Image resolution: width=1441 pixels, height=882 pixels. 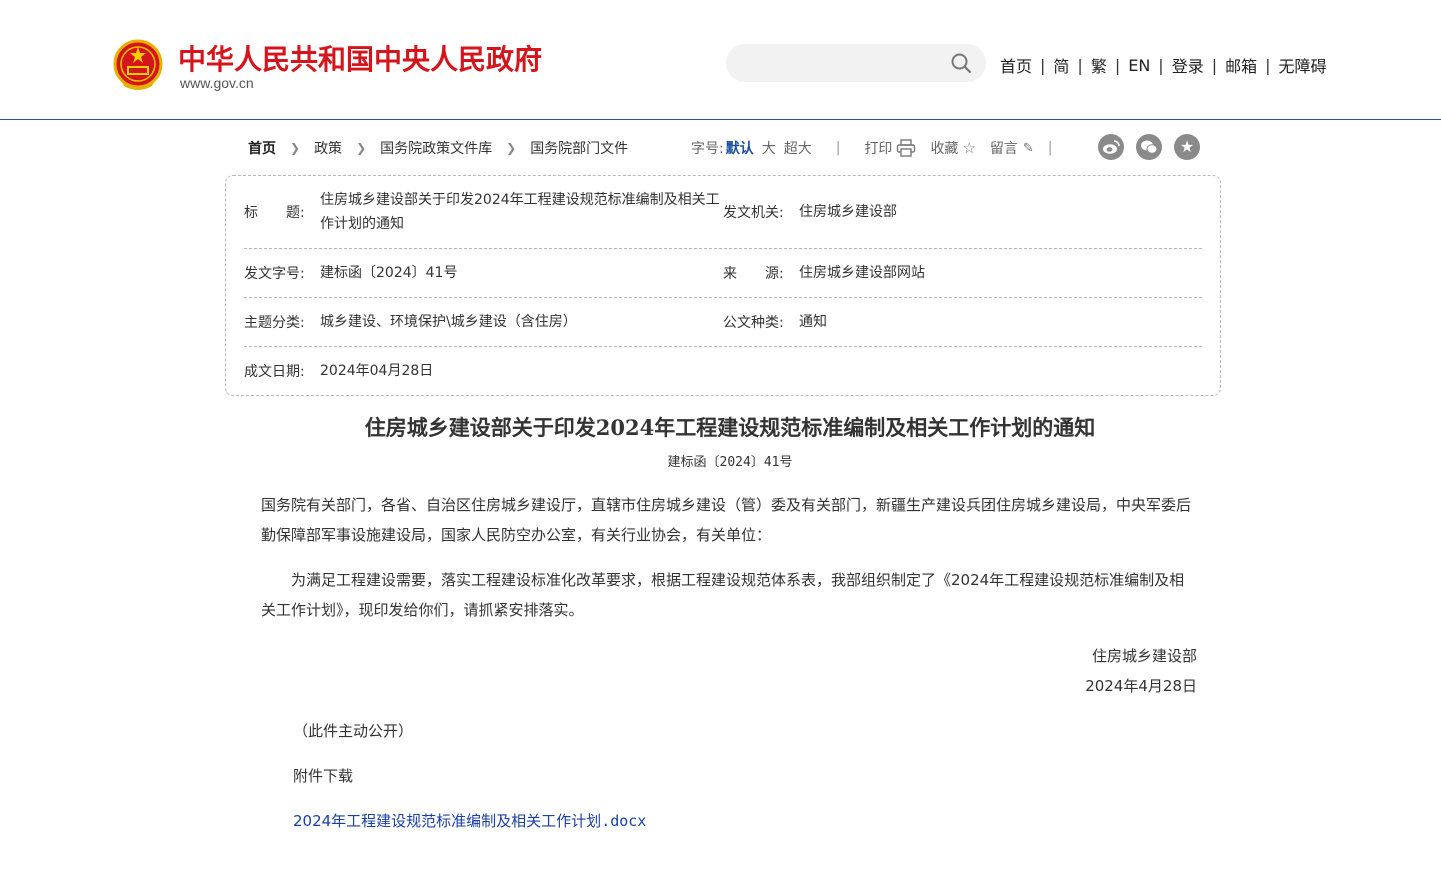 I want to click on date-label: 成文日期:, so click(x=274, y=372).